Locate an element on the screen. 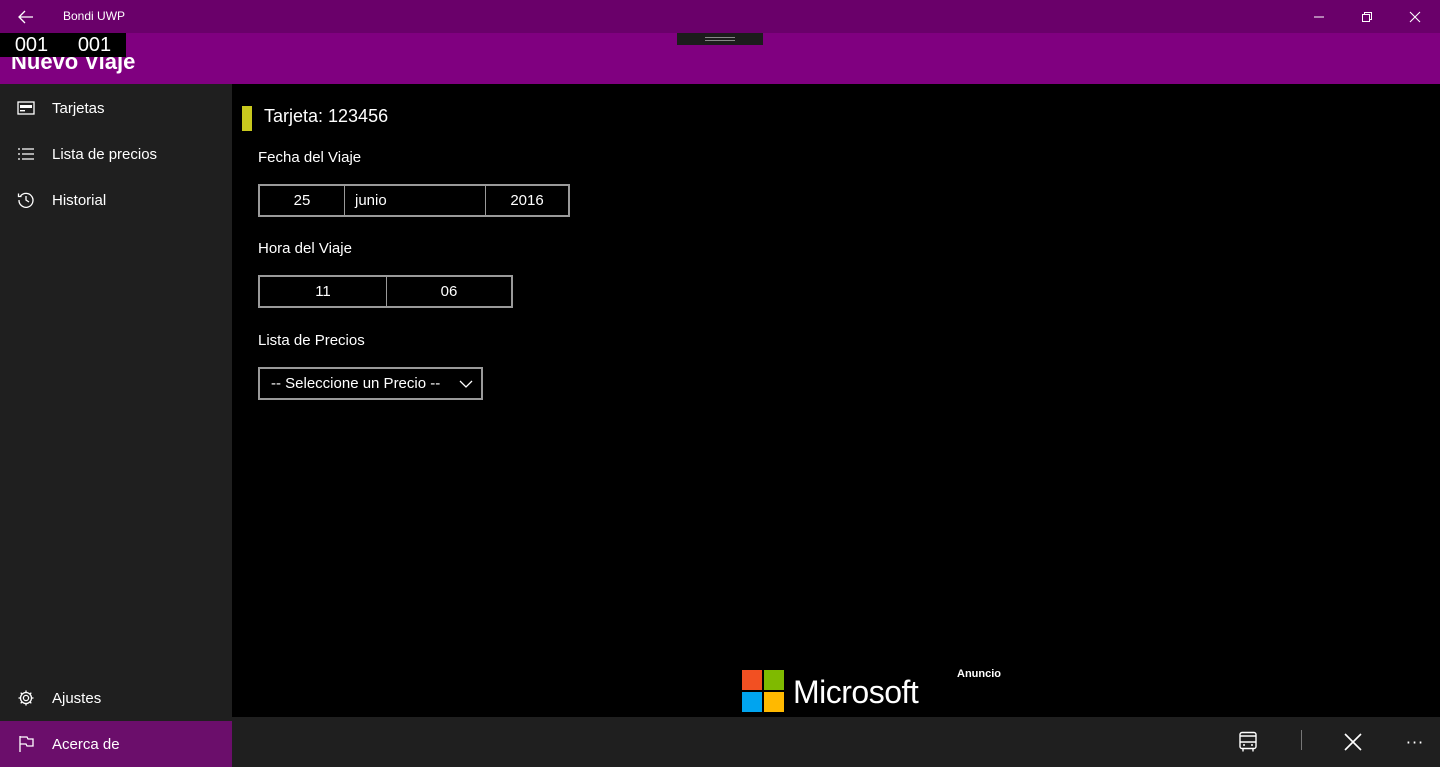  date-month: junio is located at coordinates (415, 200).